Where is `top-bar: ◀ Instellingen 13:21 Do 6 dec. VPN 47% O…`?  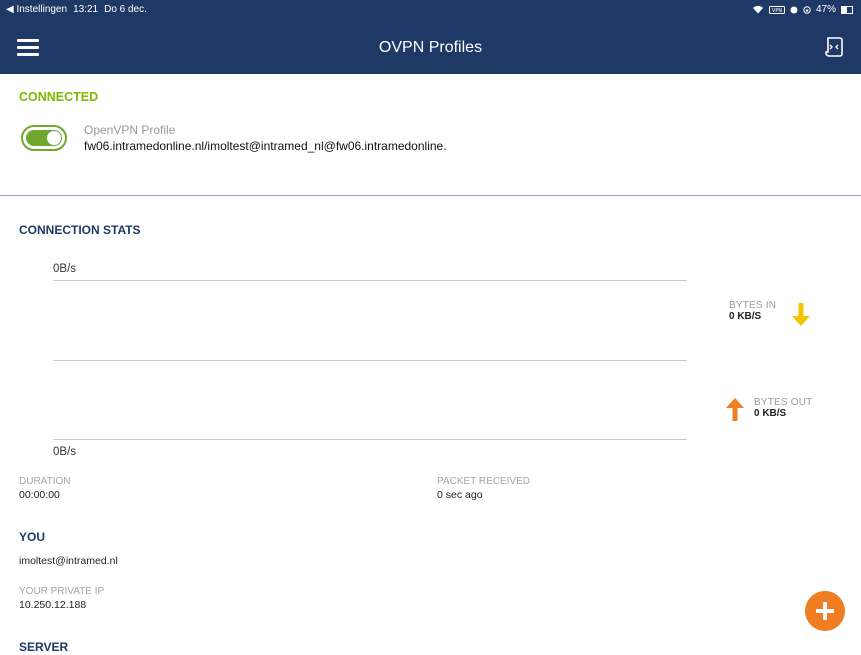 top-bar: ◀ Instellingen 13:21 Do 6 dec. VPN 47% O… is located at coordinates (430, 37).